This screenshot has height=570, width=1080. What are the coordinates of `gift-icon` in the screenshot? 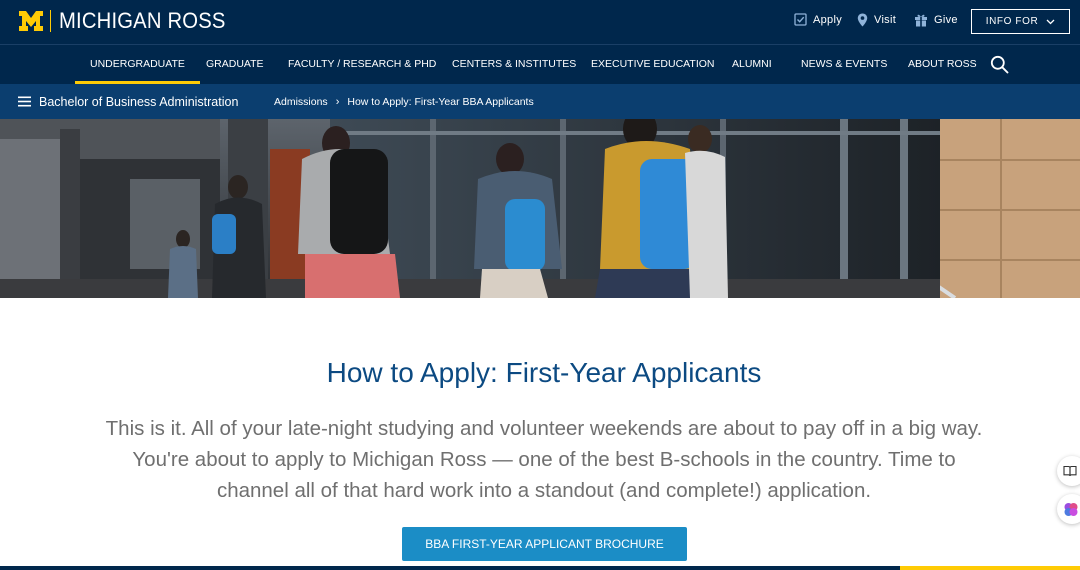 It's located at (921, 20).